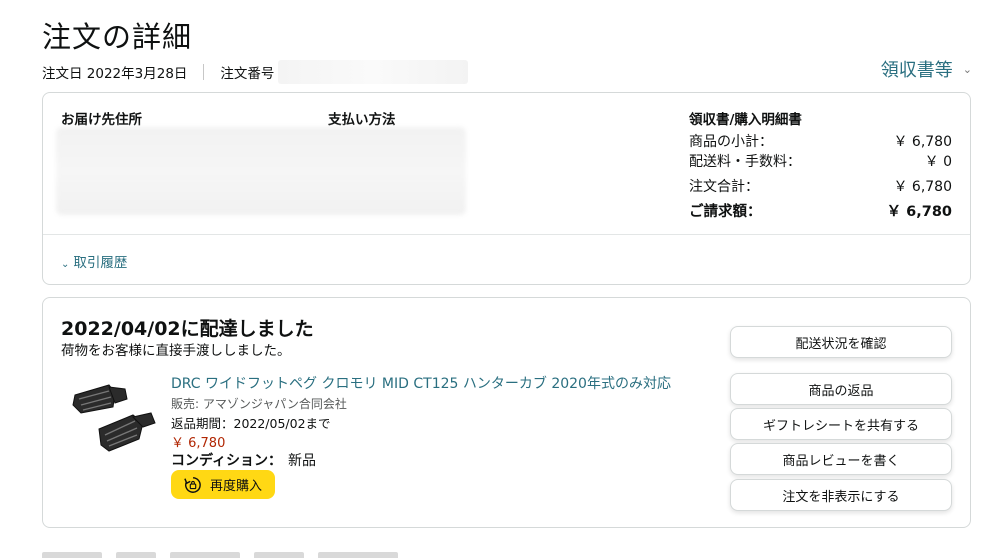  What do you see at coordinates (820, 210) in the screenshot?
I see `billed-amount-row: ご請求額： ￥ 6,780` at bounding box center [820, 210].